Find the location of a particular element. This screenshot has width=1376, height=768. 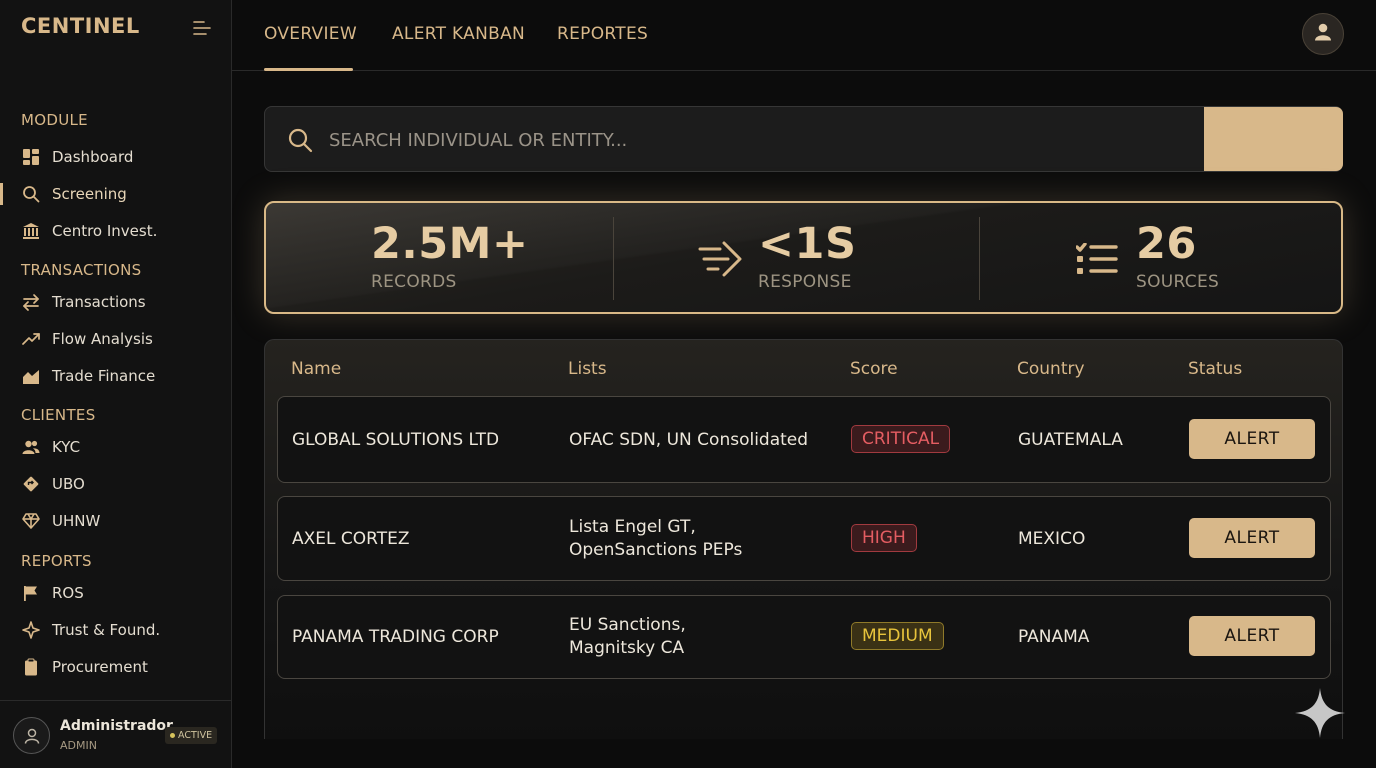

sidebar-item-transactions: Transactions is located at coordinates (115, 302).